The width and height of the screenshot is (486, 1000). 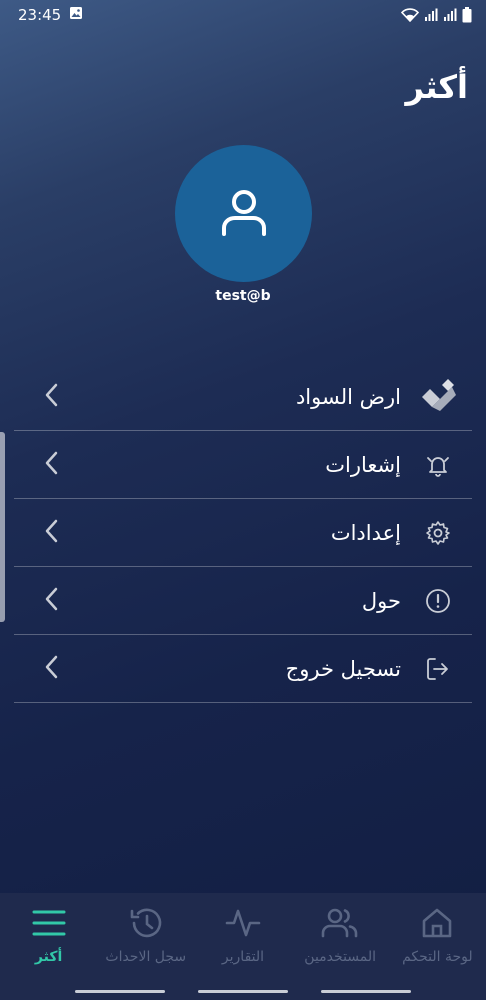 I want to click on nav-item-more: أكثر, so click(x=49, y=934).